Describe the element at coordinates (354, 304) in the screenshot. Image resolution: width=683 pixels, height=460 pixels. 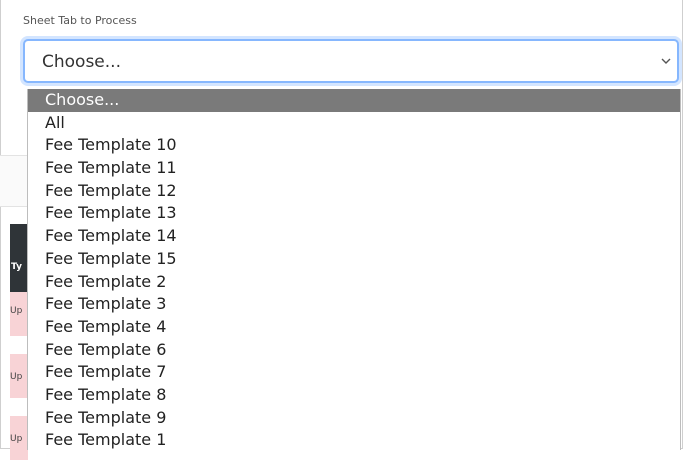
I see `dropdown-option: Fee Template 3` at that location.